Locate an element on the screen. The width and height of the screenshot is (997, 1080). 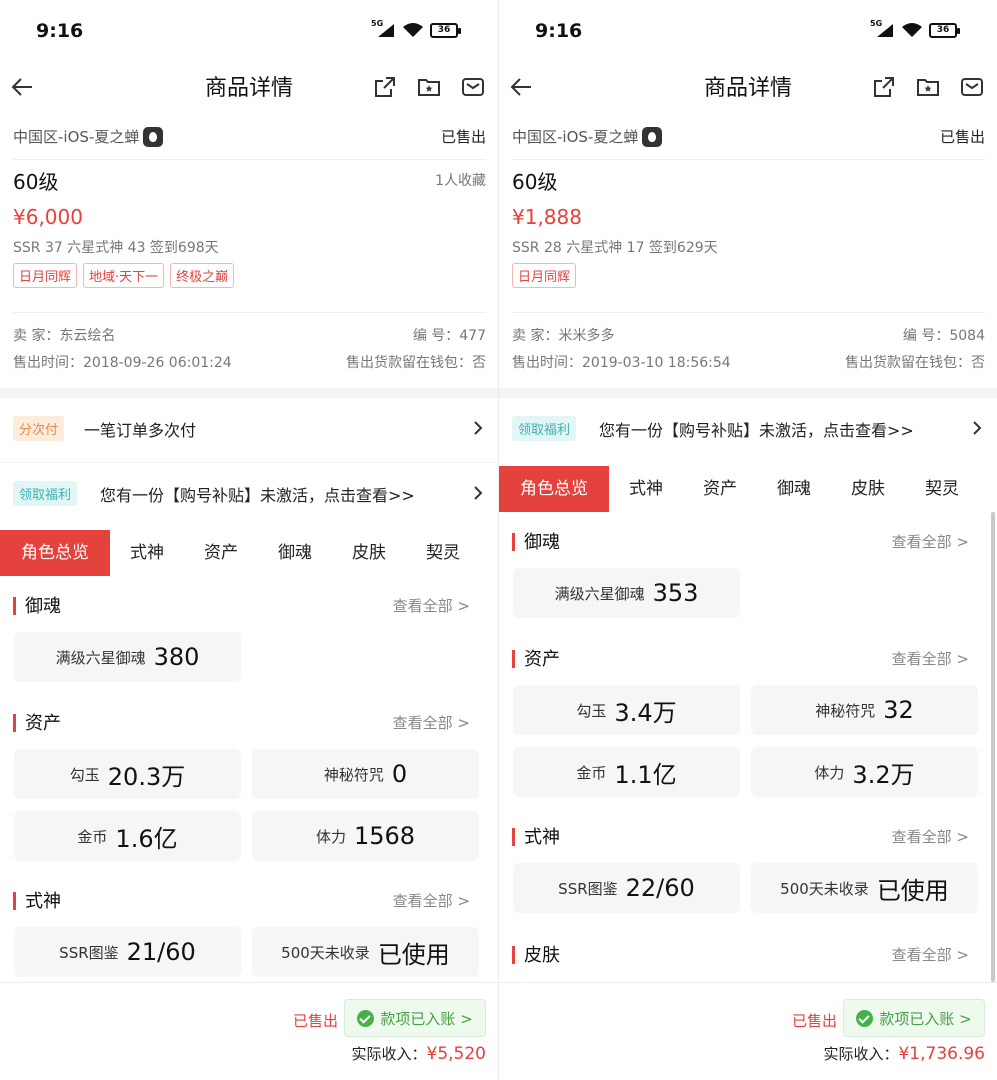
wifi-icon is located at coordinates (912, 30).